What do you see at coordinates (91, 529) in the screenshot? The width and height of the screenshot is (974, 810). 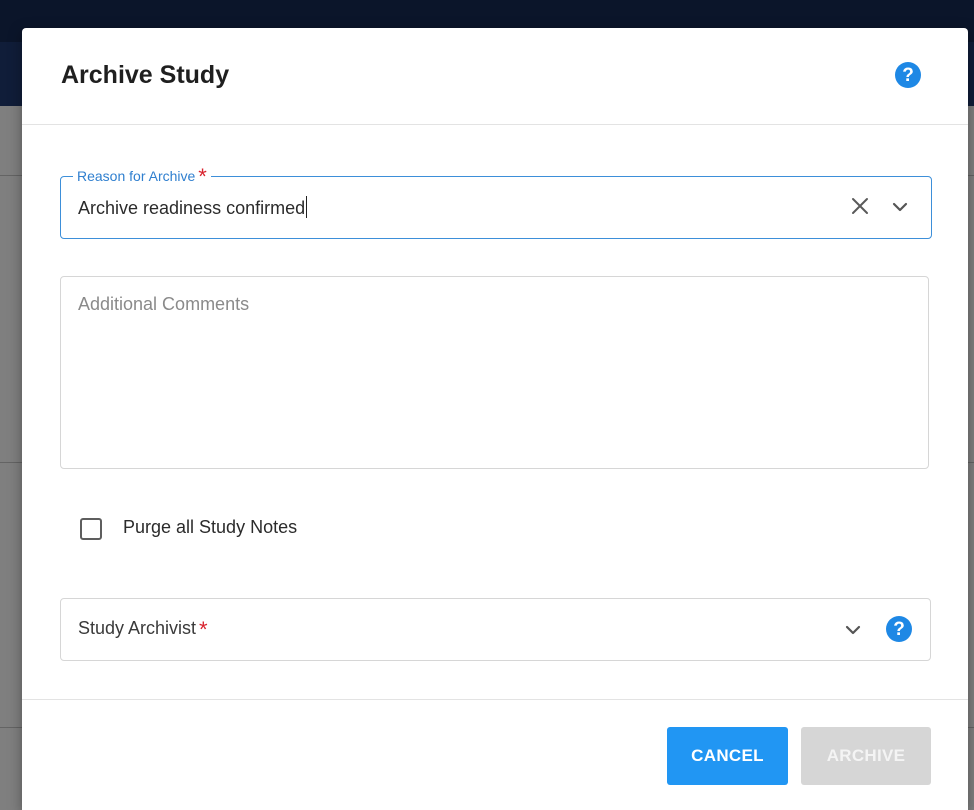 I see `purge-study-notes-checkbox` at bounding box center [91, 529].